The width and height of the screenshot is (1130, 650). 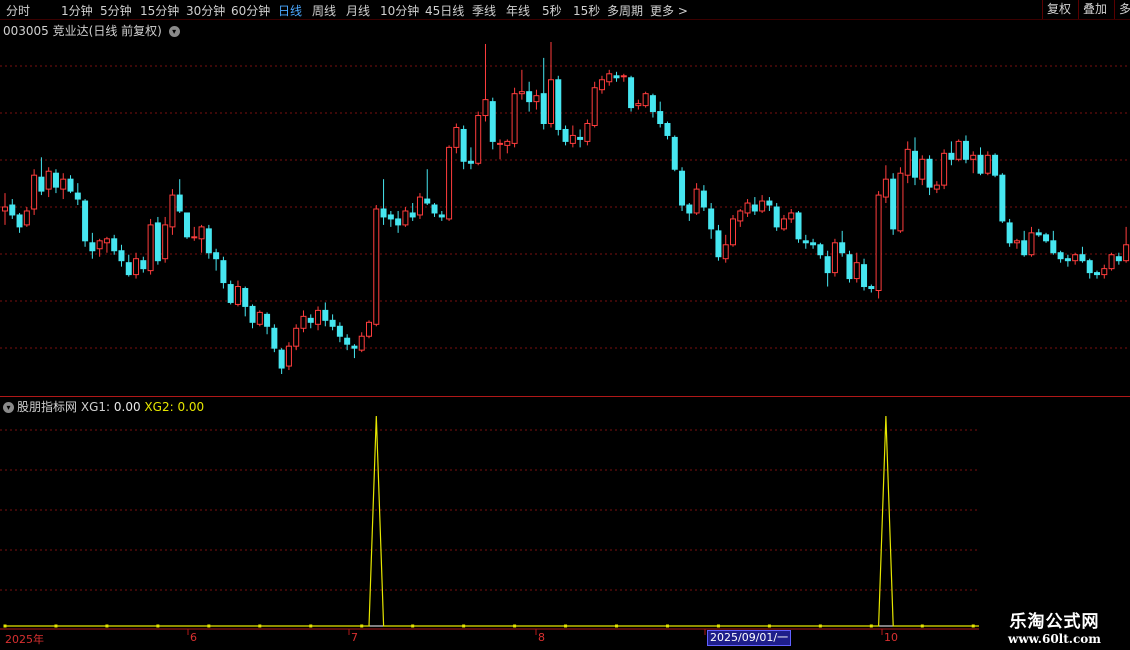 What do you see at coordinates (8, 407) in the screenshot?
I see `chevron-down-icon: ▾` at bounding box center [8, 407].